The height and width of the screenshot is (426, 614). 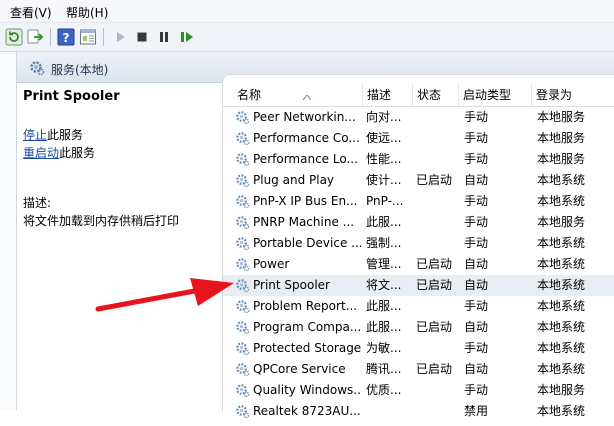 What do you see at coordinates (14, 37) in the screenshot?
I see `refresh-icon` at bounding box center [14, 37].